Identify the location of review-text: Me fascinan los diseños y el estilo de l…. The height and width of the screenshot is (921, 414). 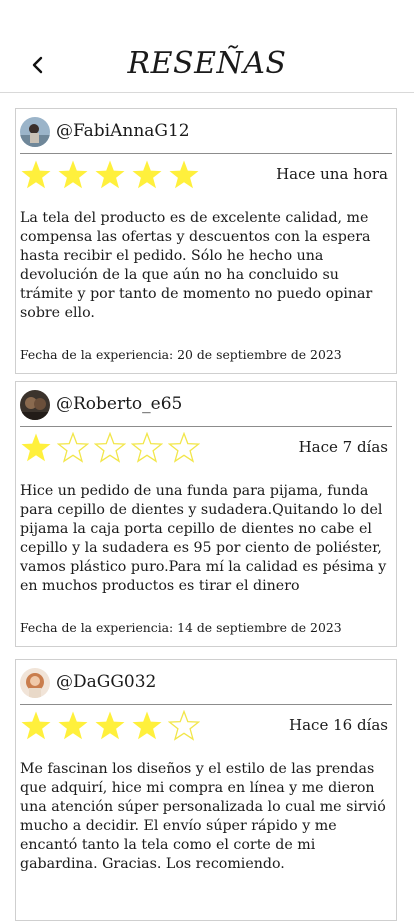
(203, 816).